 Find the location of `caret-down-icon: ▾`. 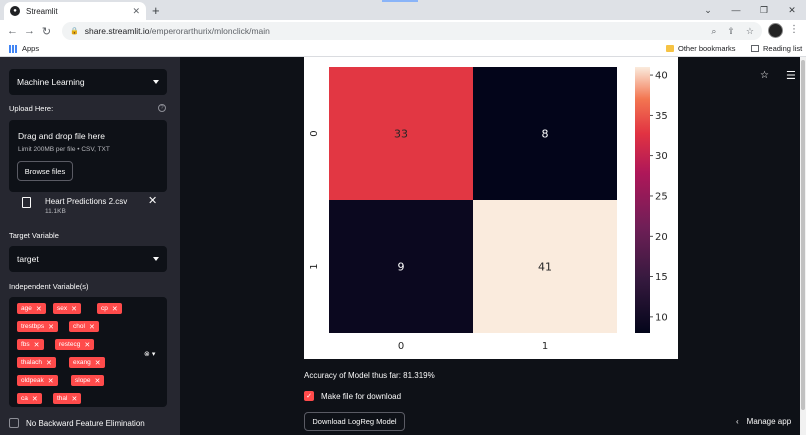

caret-down-icon: ▾ is located at coordinates (154, 354).